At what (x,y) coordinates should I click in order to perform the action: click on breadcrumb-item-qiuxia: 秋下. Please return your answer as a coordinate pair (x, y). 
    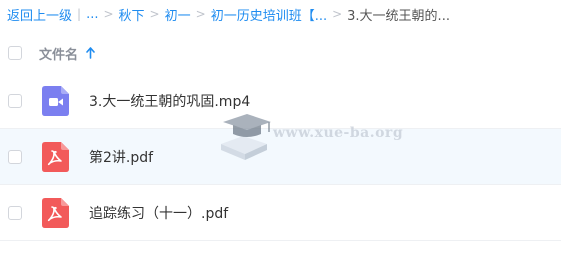
    Looking at the image, I should click on (132, 14).